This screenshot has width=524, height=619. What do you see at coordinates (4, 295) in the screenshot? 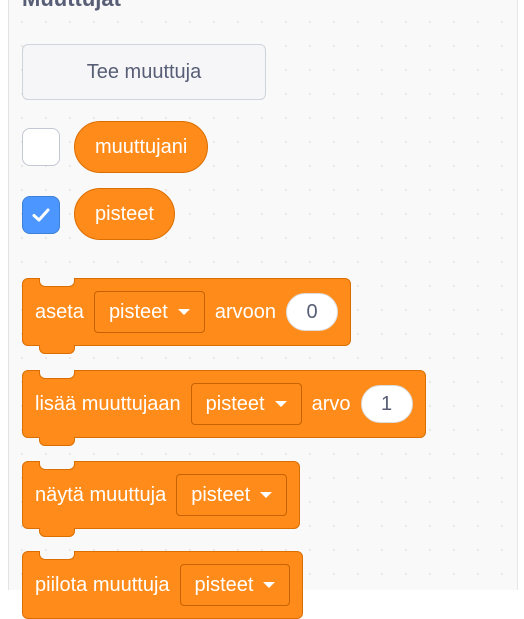
I see `category-divider` at bounding box center [4, 295].